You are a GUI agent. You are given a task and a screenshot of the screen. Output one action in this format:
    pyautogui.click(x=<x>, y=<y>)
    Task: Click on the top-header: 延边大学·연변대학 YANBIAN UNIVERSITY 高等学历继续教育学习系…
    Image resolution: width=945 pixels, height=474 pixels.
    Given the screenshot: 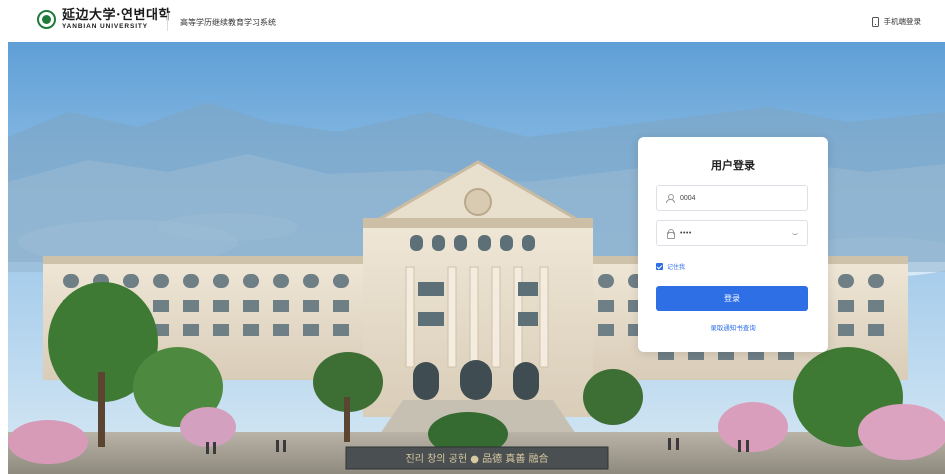 What is the action you would take?
    pyautogui.click(x=472, y=21)
    